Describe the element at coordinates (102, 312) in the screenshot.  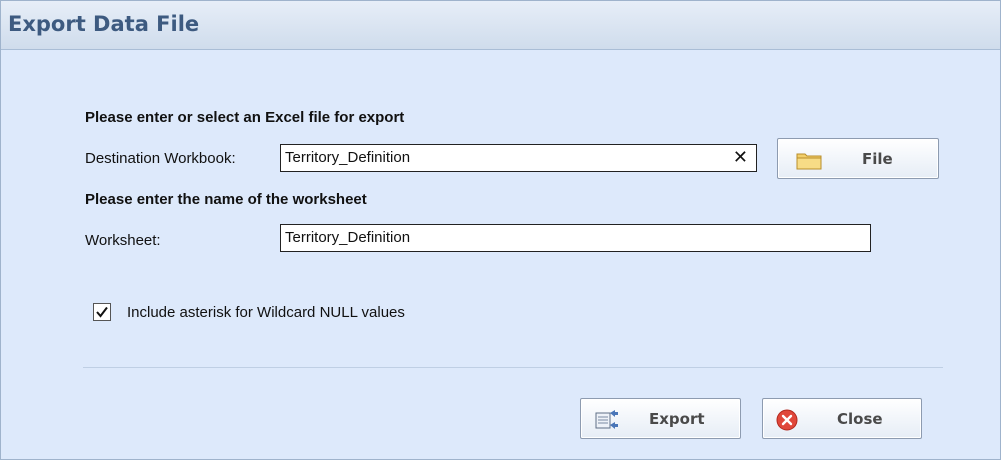
I see `wildcard-null-checkbox` at that location.